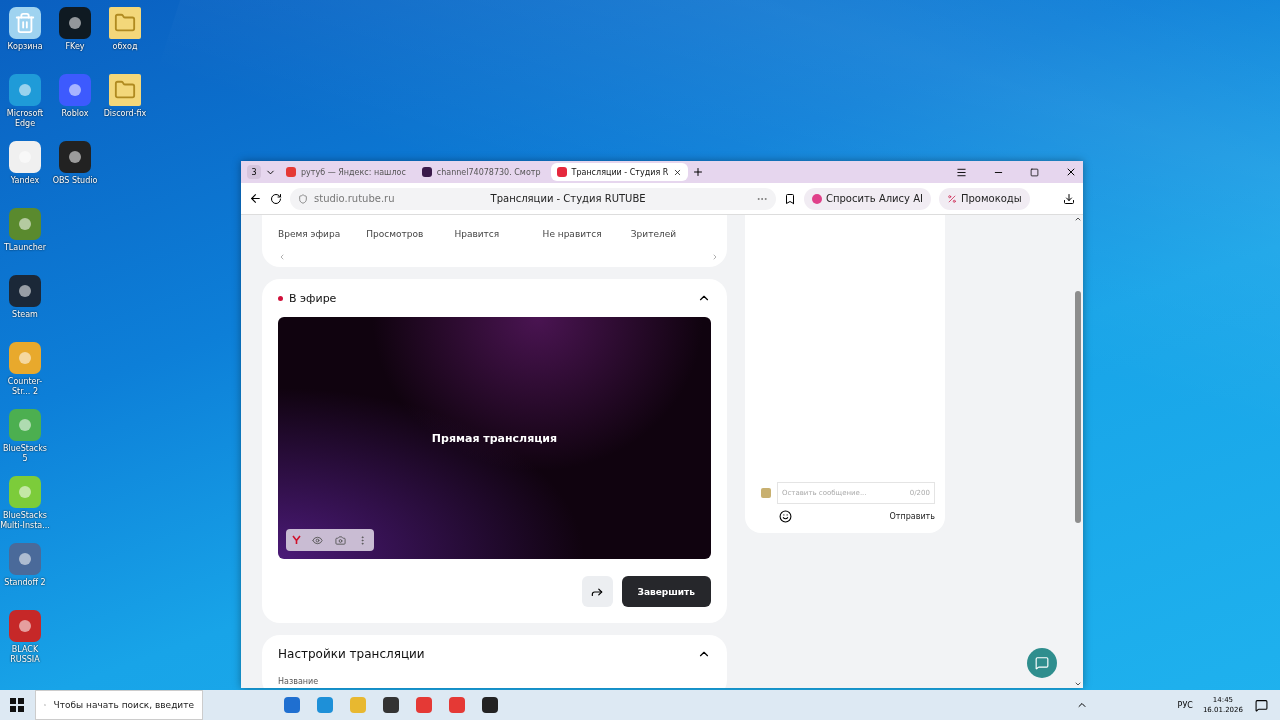 The height and width of the screenshot is (720, 1280). Describe the element at coordinates (533, 198) in the screenshot. I see `address-bar: studio.rutube.ru Трансляции - Студия RUTUBE` at that location.